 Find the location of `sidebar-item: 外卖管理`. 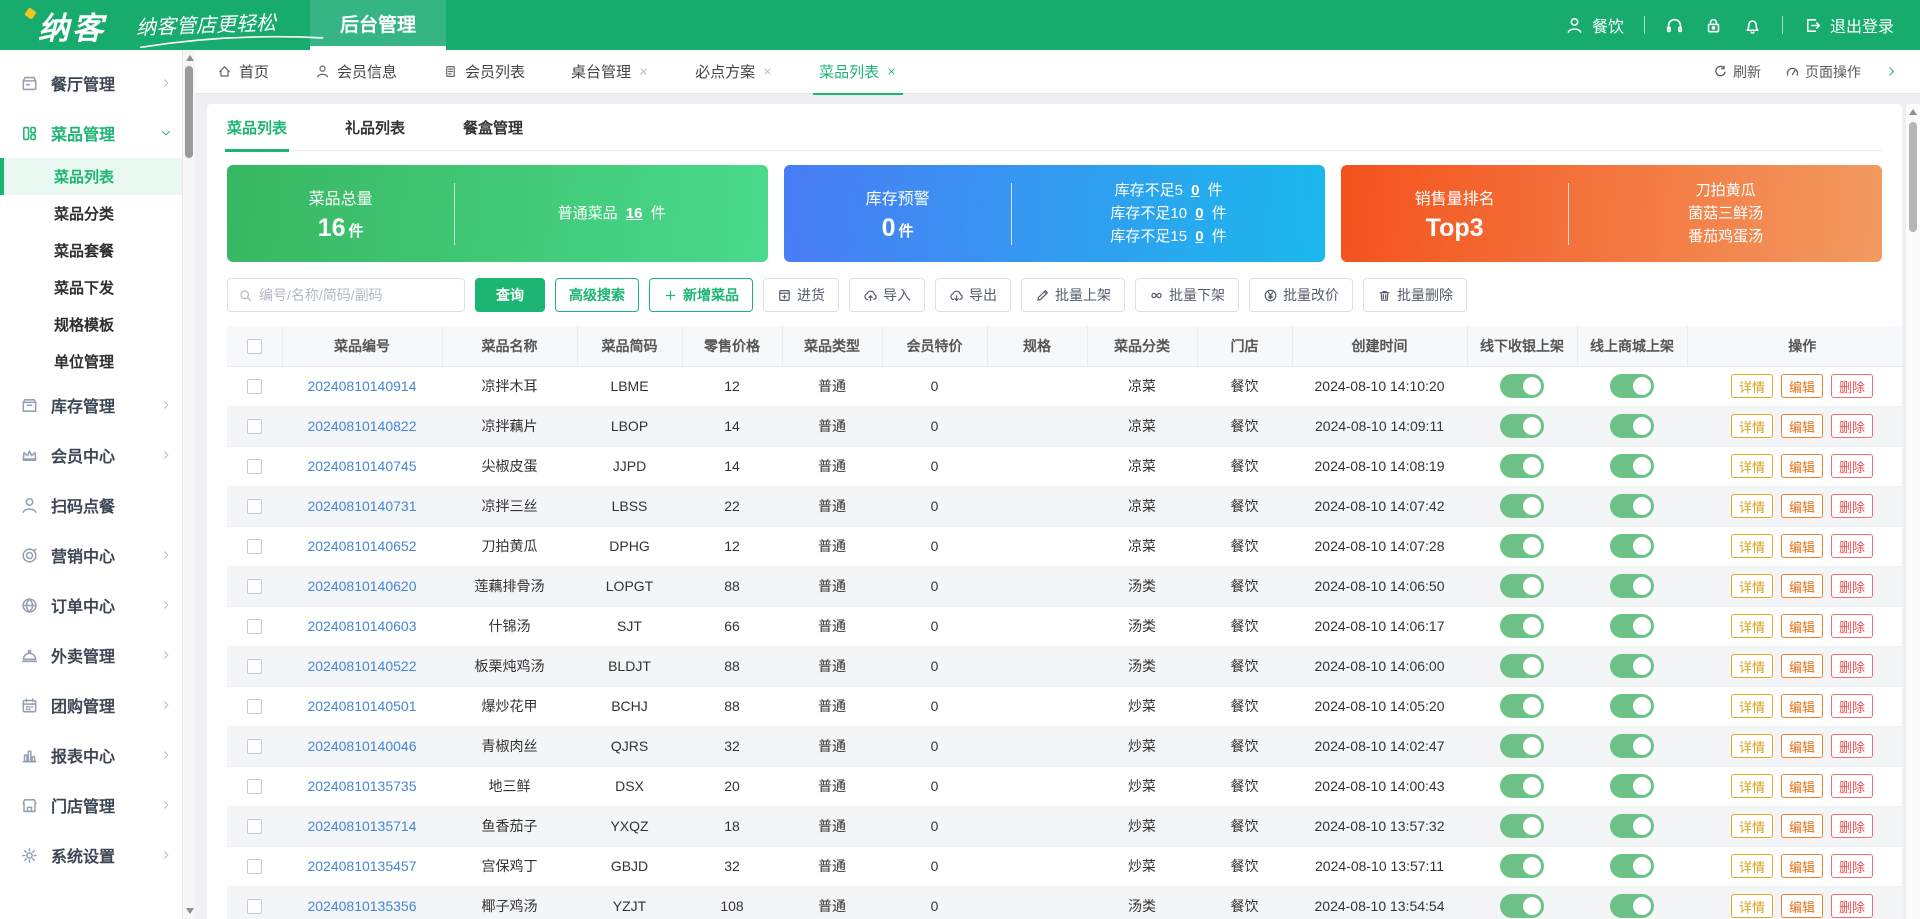

sidebar-item: 外卖管理 is located at coordinates (91, 655).